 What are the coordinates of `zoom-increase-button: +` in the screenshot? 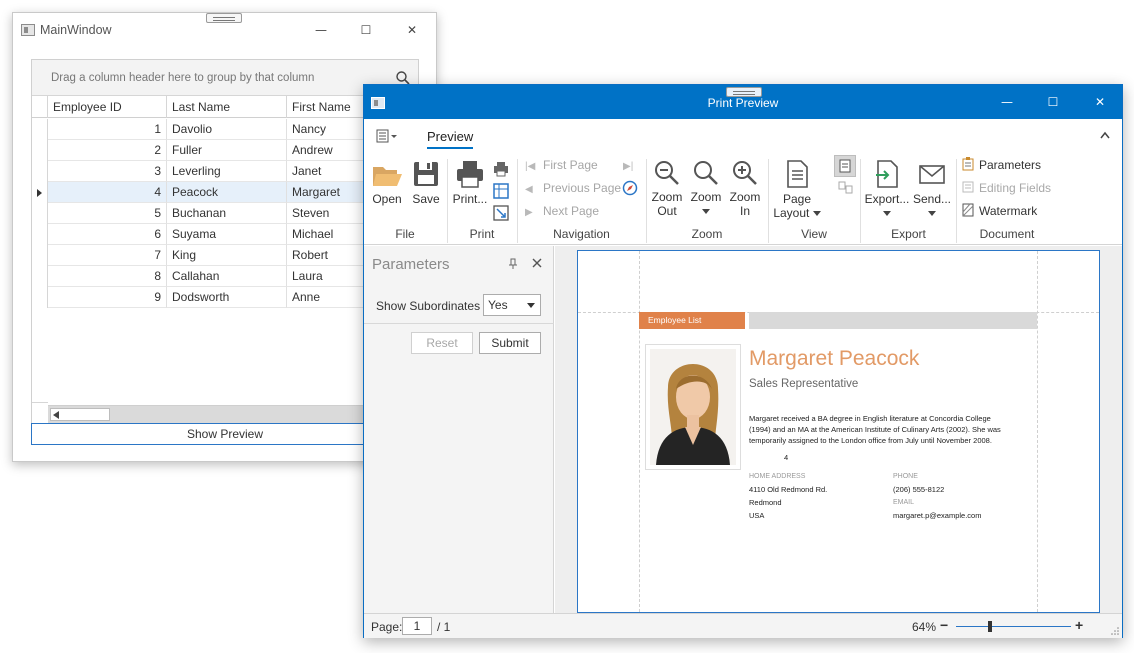 It's located at (1079, 625).